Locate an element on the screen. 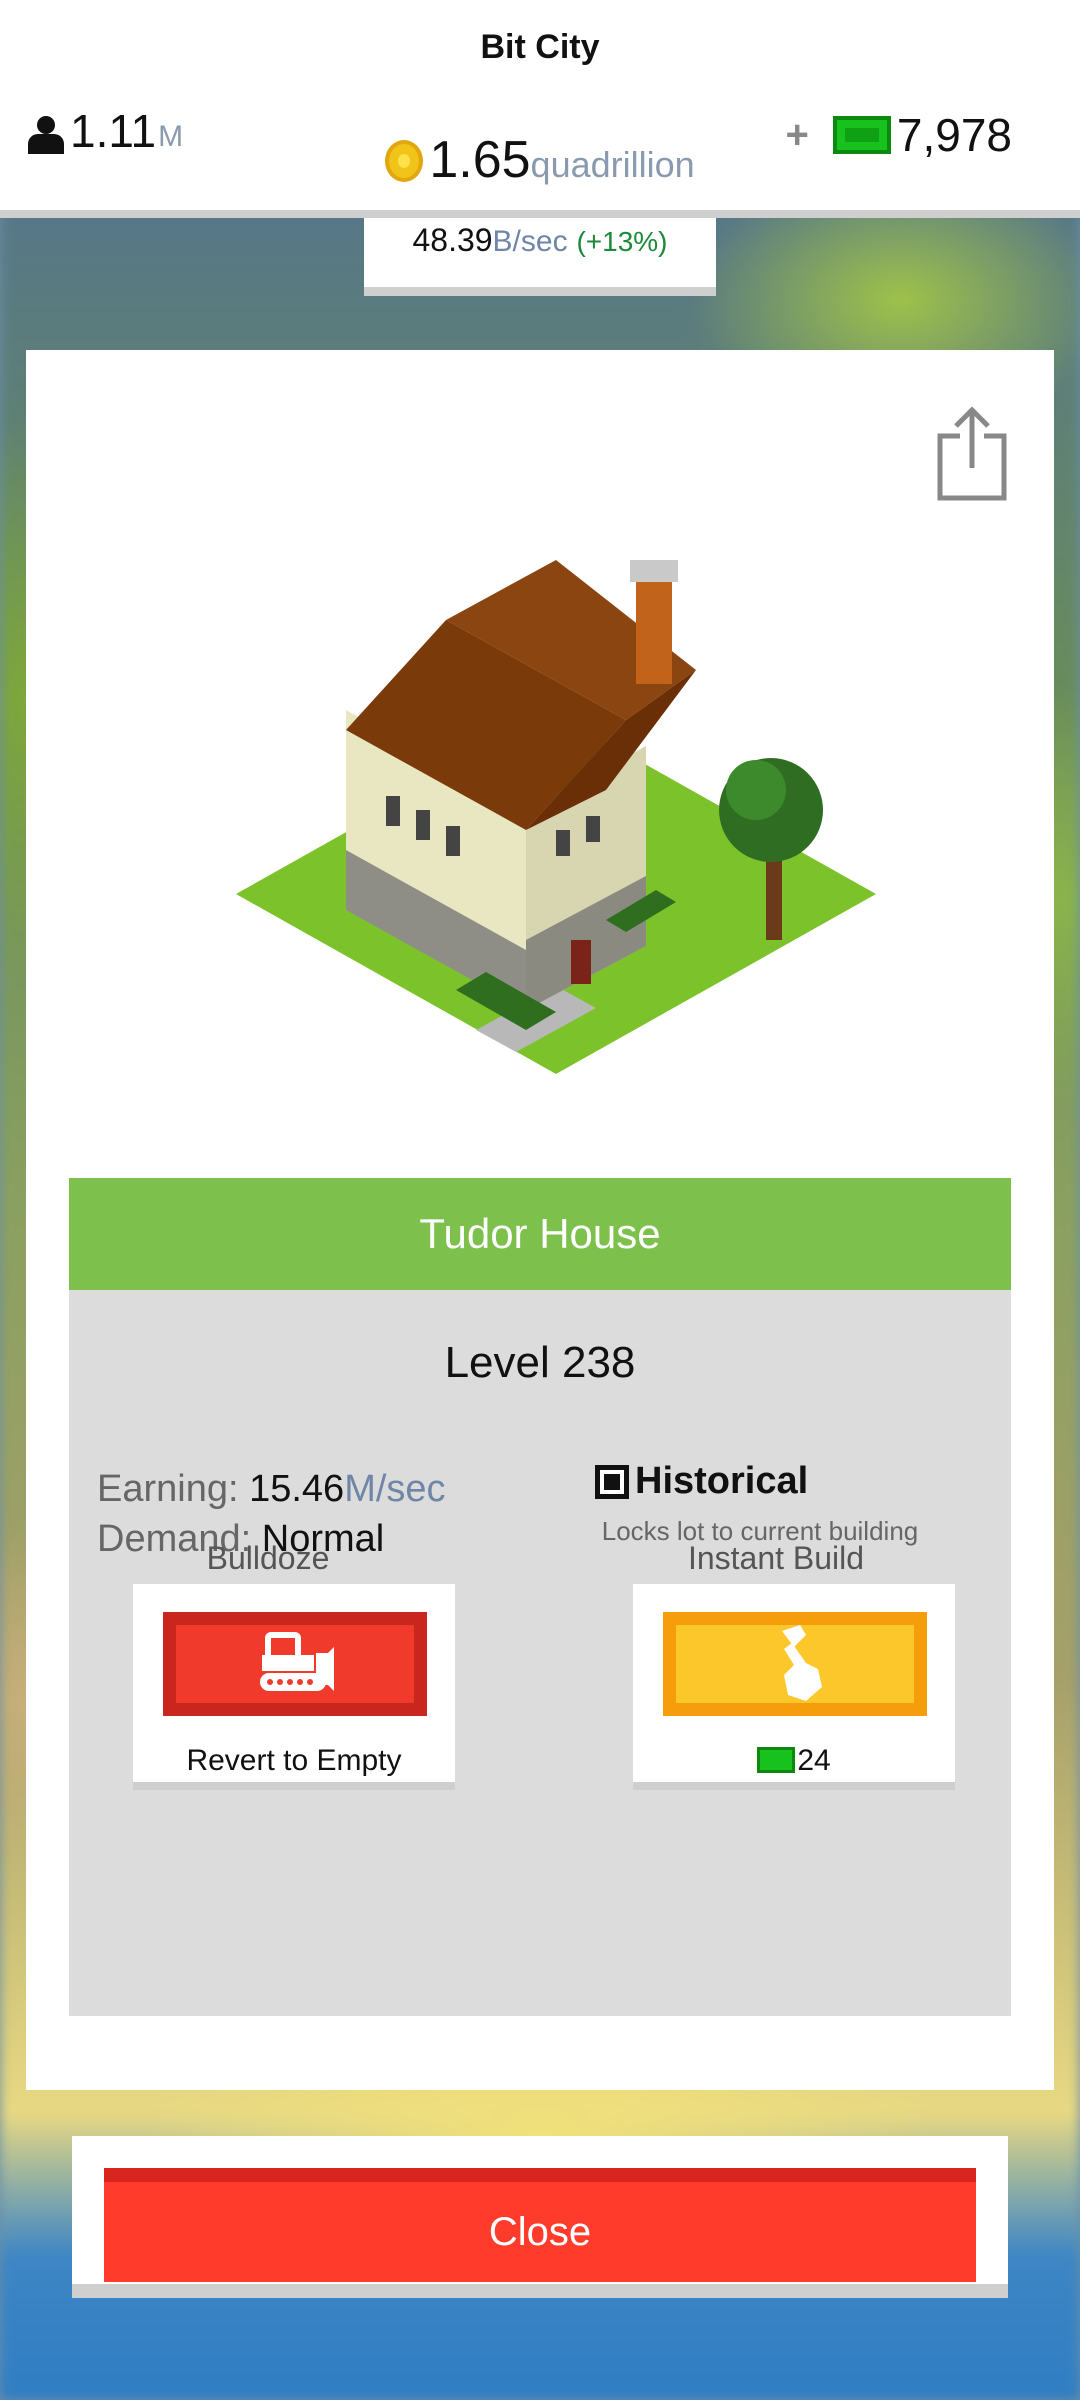  bulldozer-icon is located at coordinates (297, 1661).